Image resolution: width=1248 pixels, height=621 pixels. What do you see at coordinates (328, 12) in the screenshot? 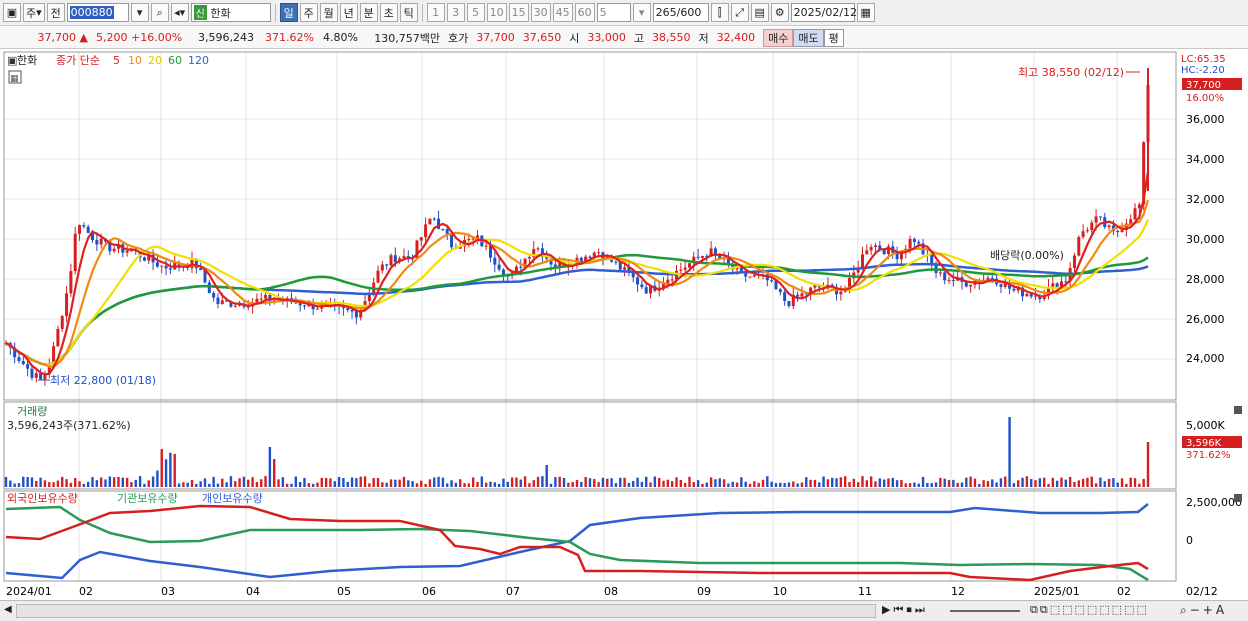
I see `period-month-button: 월` at bounding box center [328, 12].